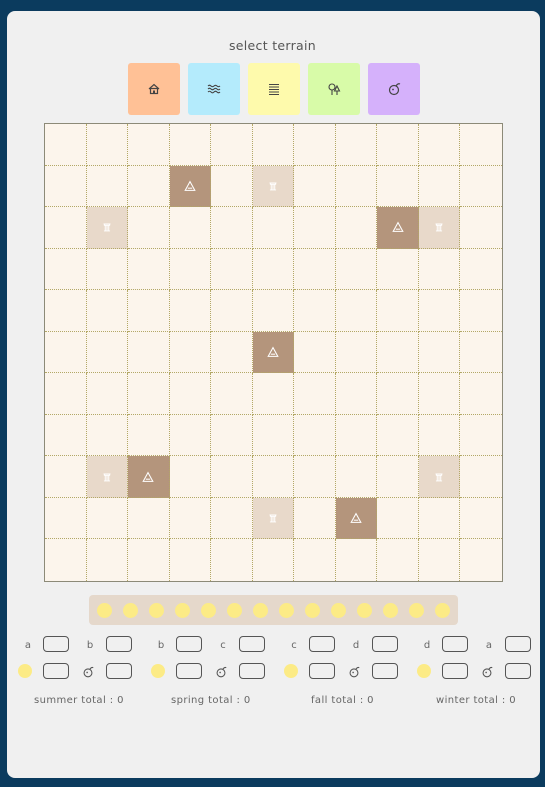 Image resolution: width=545 pixels, height=787 pixels. What do you see at coordinates (214, 89) in the screenshot?
I see `terrain-water-button` at bounding box center [214, 89].